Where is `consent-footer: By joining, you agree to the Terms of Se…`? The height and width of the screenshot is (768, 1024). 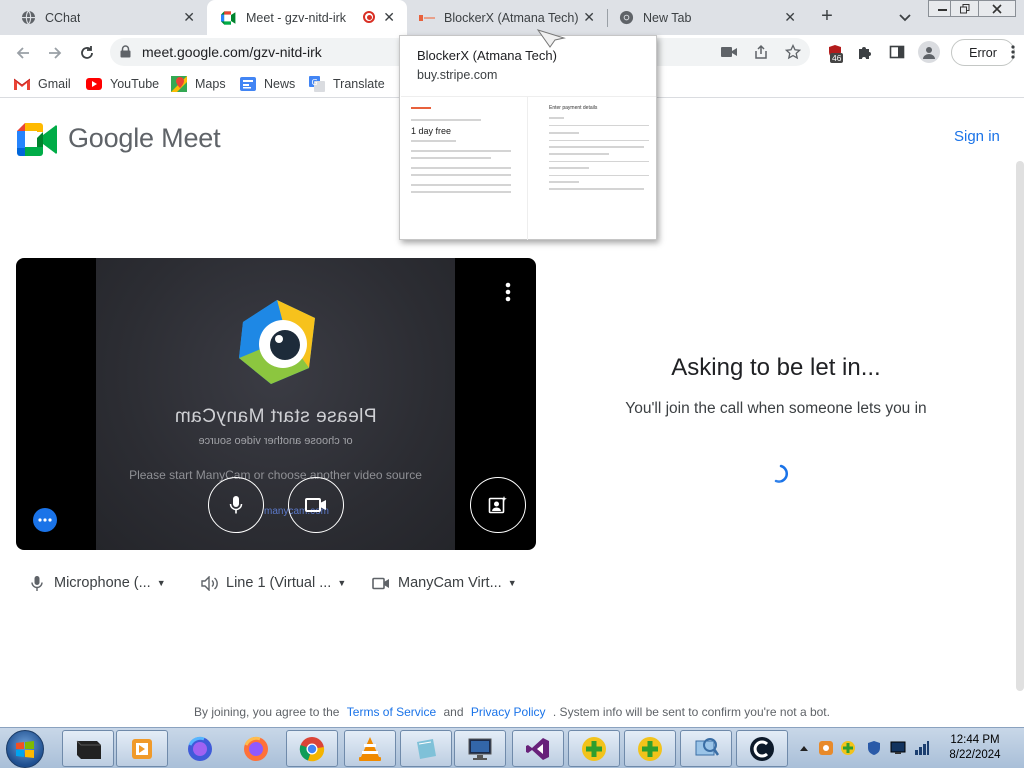 consent-footer: By joining, you agree to the Terms of Se… is located at coordinates (512, 712).